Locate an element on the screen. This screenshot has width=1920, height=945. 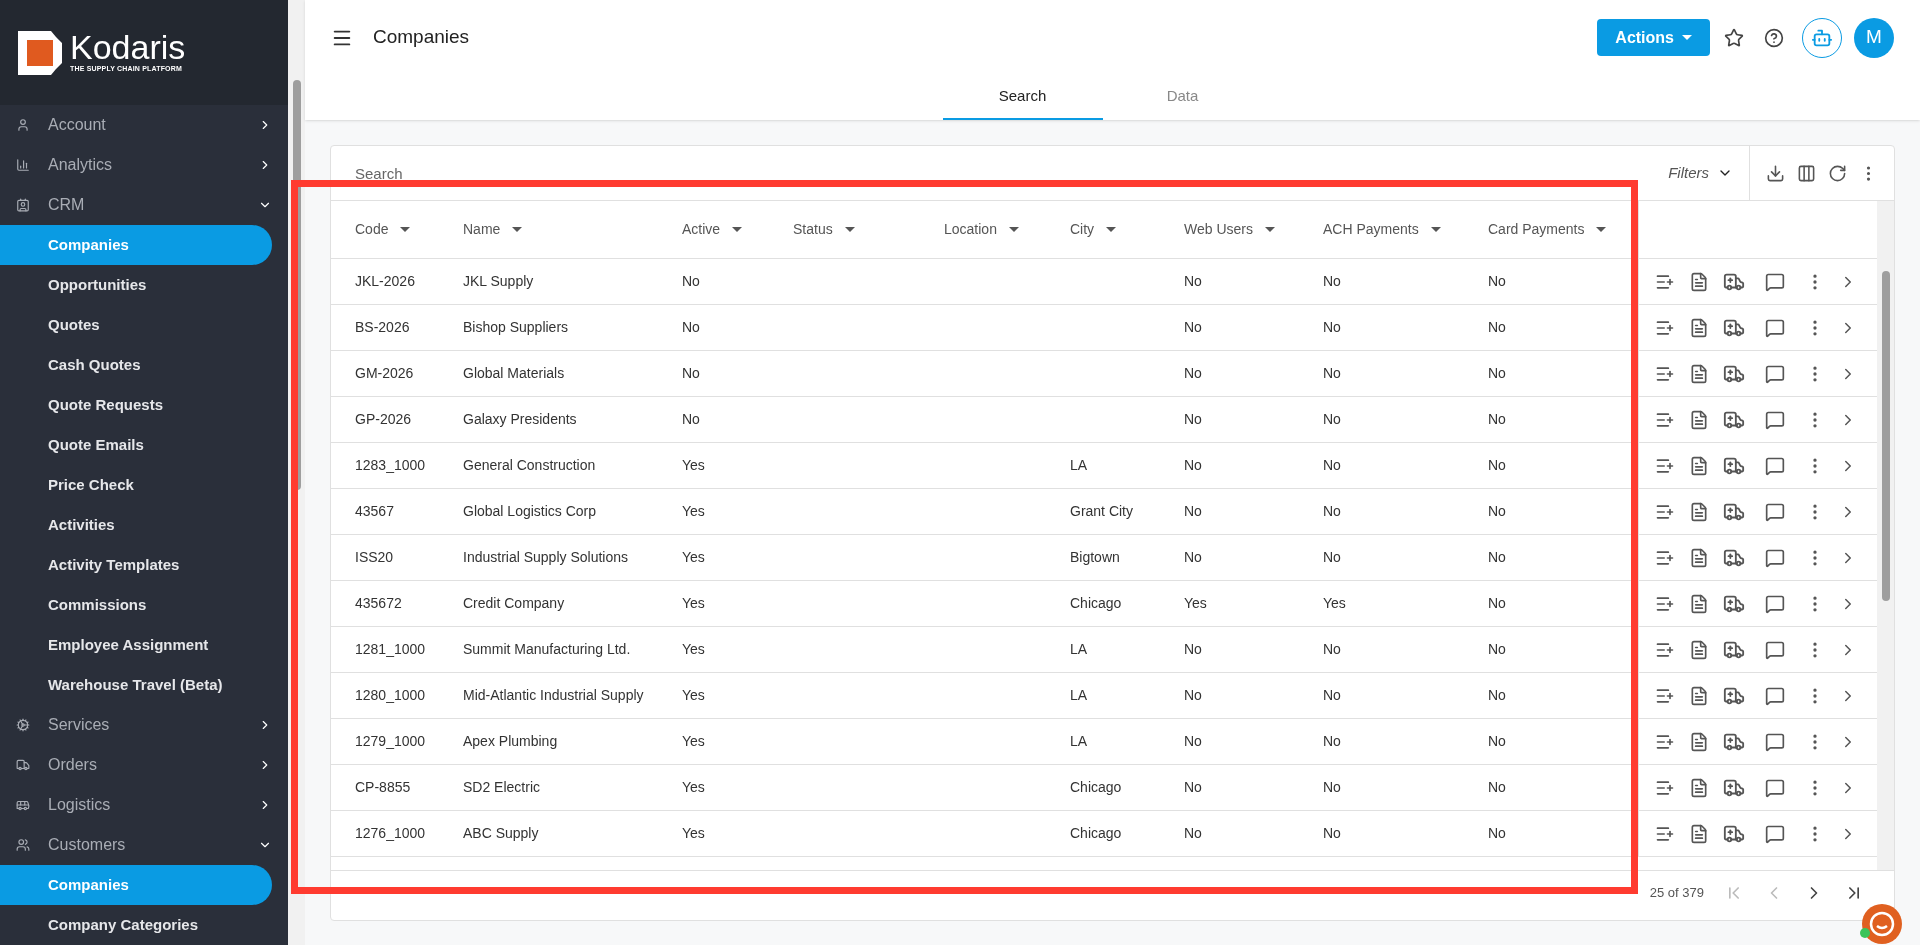
tab: Search is located at coordinates (1022, 97).